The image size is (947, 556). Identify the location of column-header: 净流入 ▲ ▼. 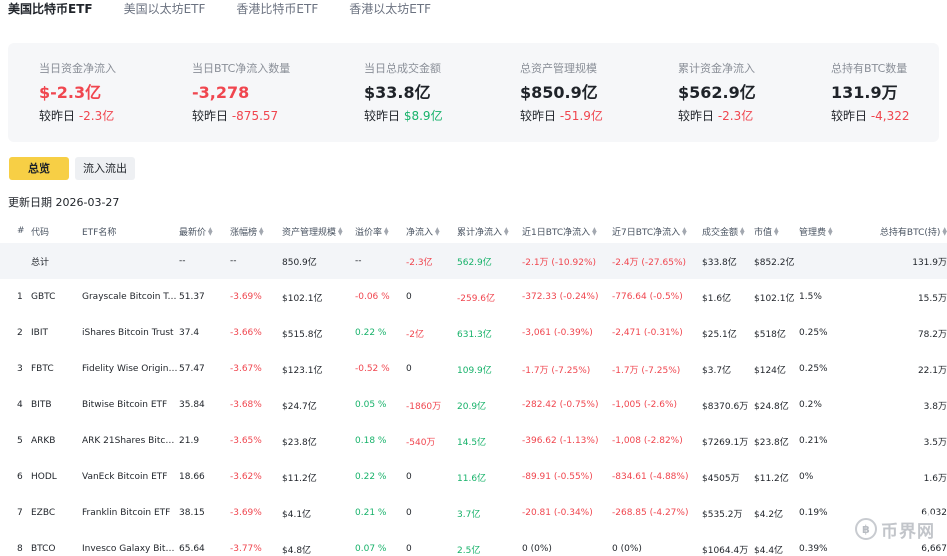
(431, 231).